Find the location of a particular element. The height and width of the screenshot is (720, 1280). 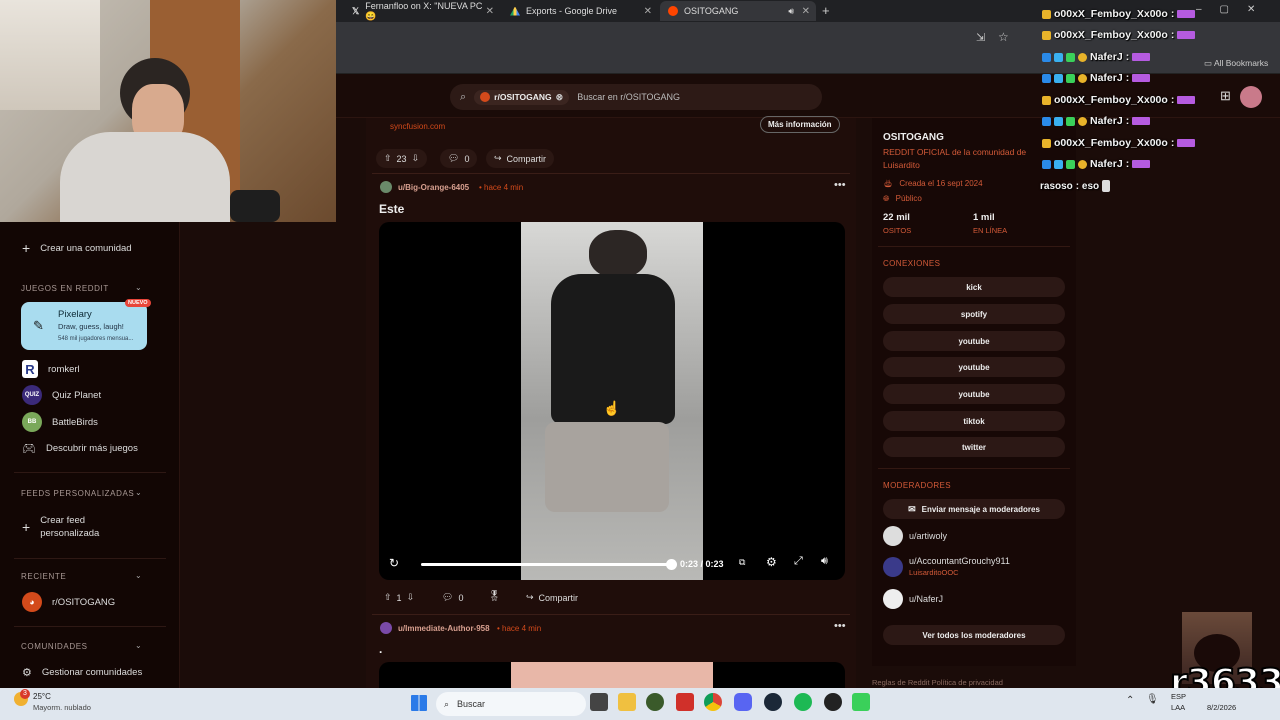

install-icon: ⇲ is located at coordinates (980, 37).